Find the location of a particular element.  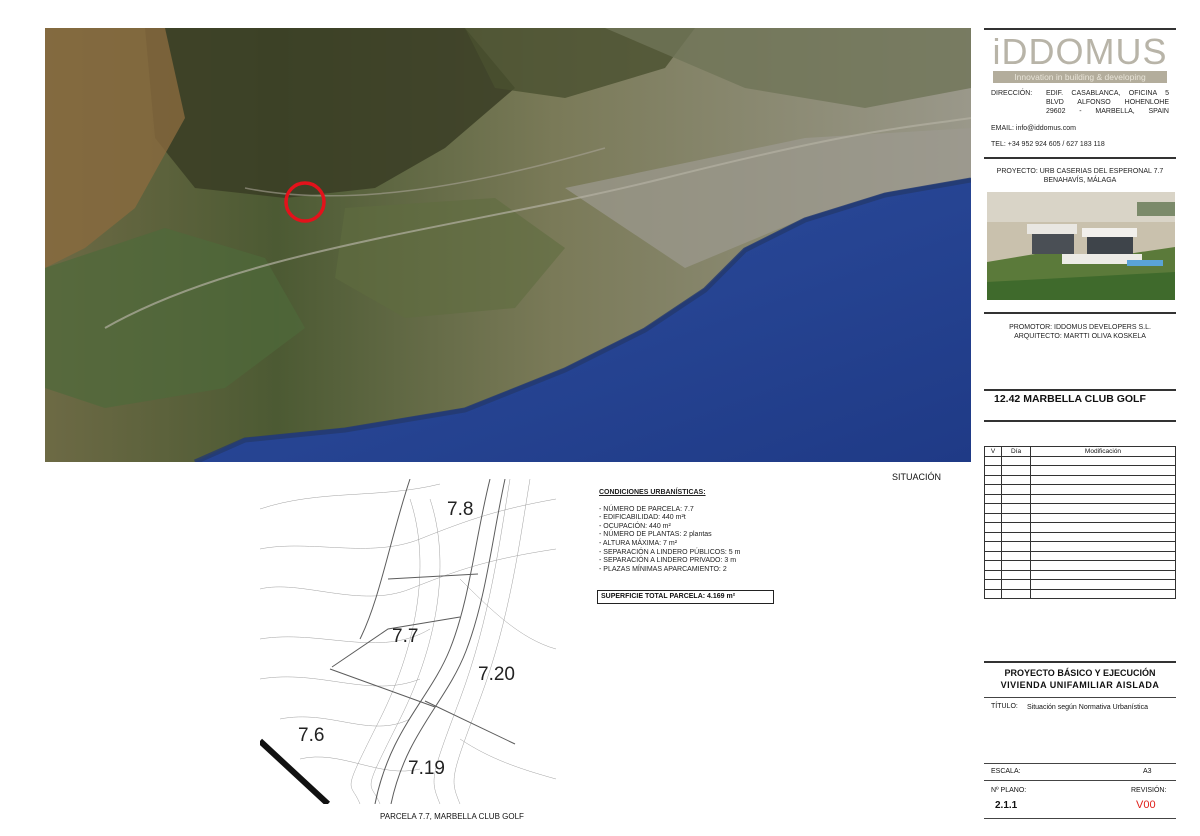

plot-label-7-7: 7.7 is located at coordinates (405, 636).